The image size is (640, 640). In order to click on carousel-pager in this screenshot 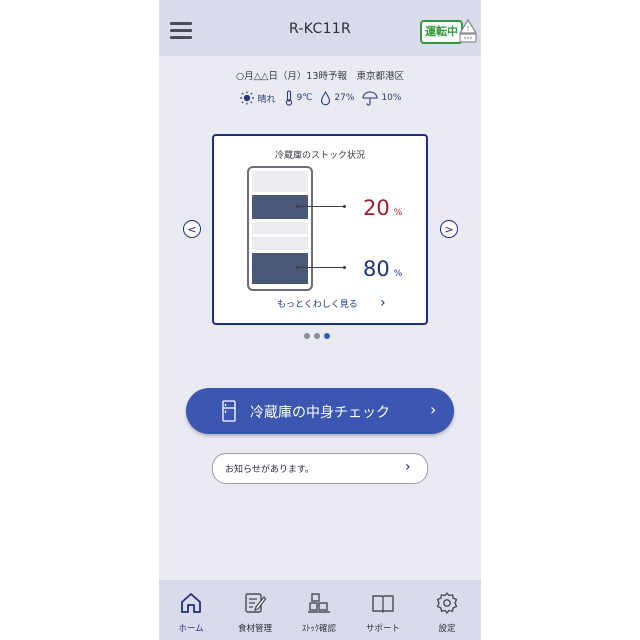, I will do `click(319, 336)`.